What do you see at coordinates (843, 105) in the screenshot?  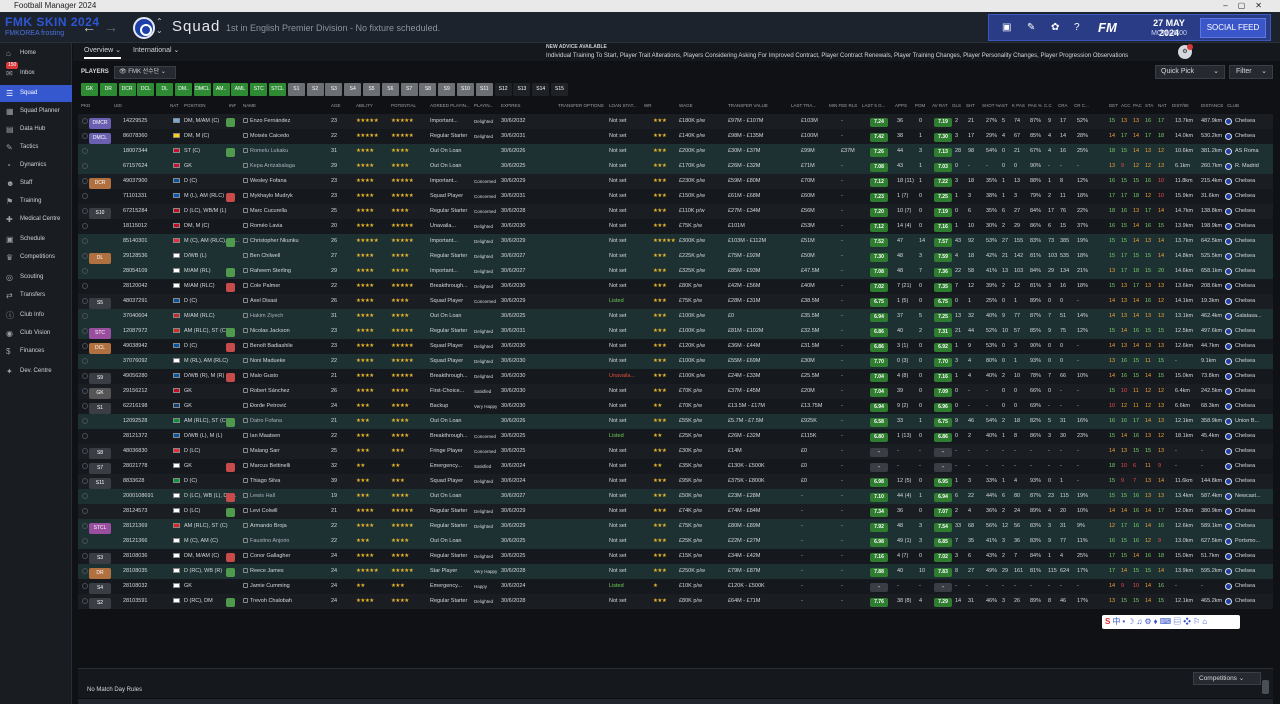 I see `column-header: MIN FEE RLS` at bounding box center [843, 105].